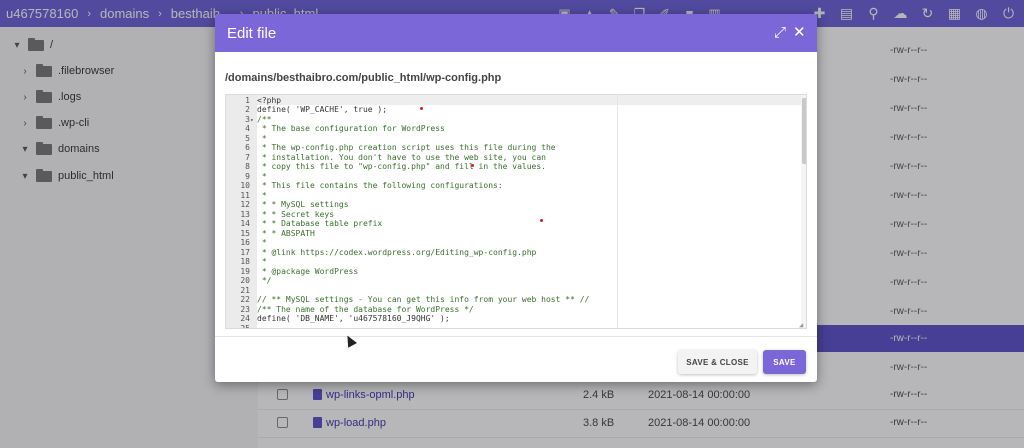  Describe the element at coordinates (303, 204) in the screenshot. I see `line-text: * * MySQL settings` at that location.